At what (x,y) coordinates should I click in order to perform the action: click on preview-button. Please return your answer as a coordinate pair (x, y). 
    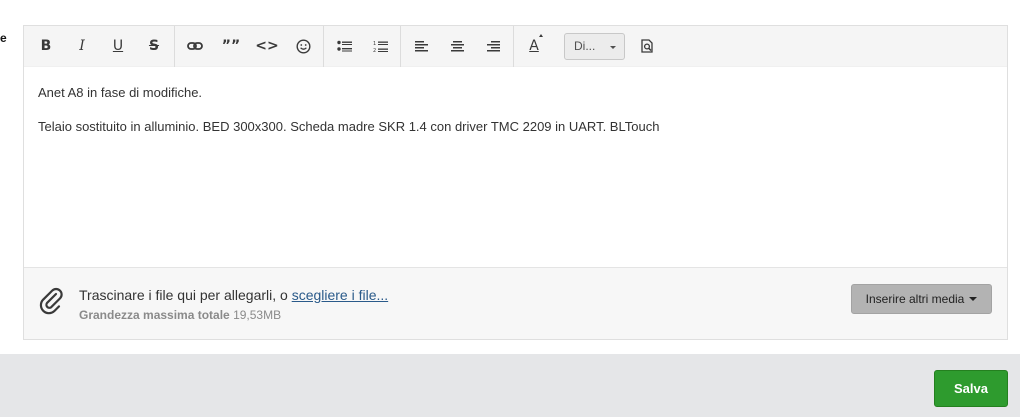
    Looking at the image, I should click on (647, 46).